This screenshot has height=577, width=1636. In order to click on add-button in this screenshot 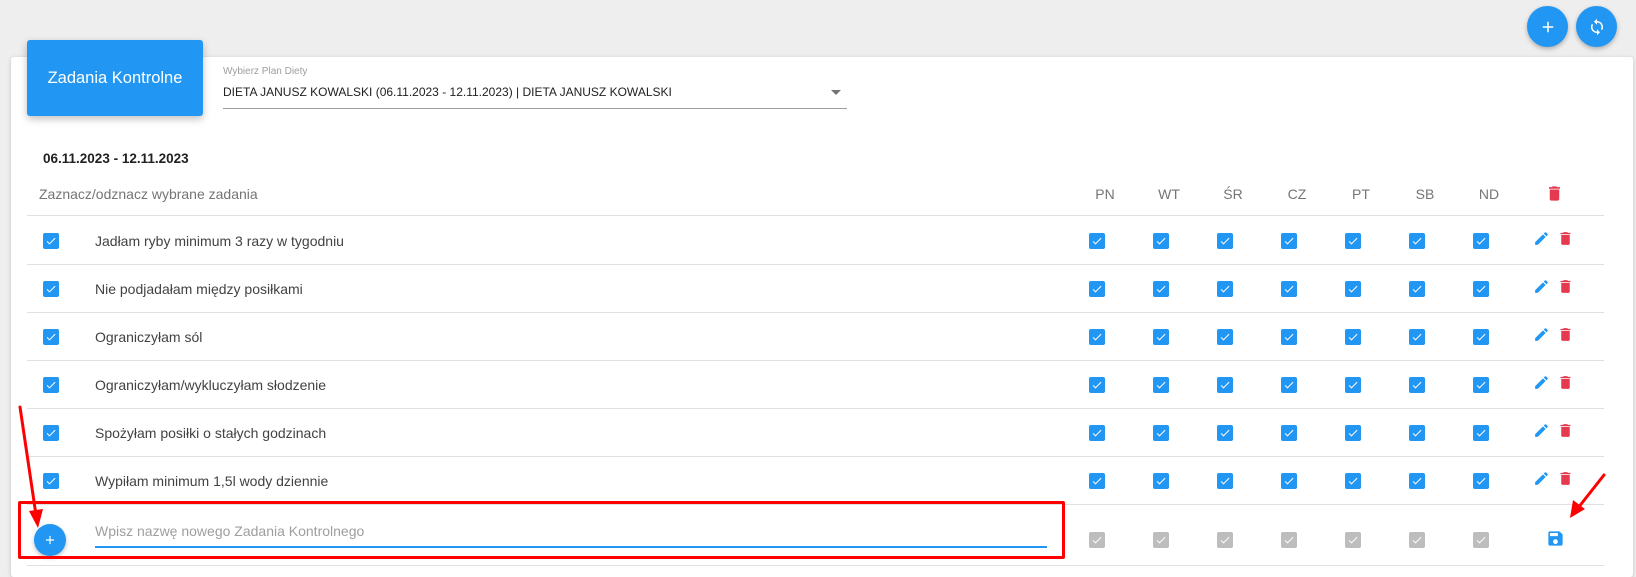, I will do `click(1547, 26)`.